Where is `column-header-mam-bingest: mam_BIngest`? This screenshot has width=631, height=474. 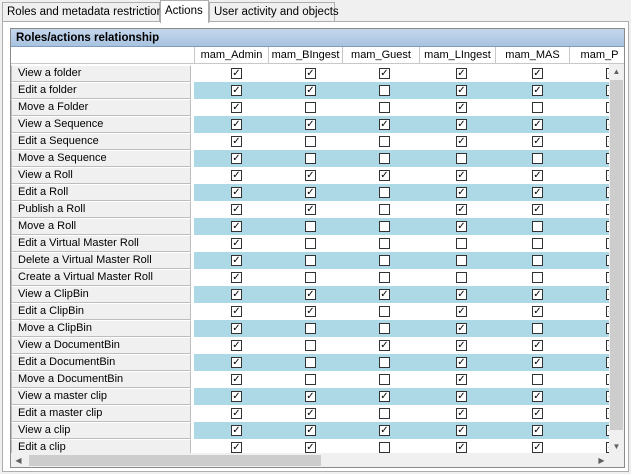 column-header-mam-bingest: mam_BIngest is located at coordinates (305, 55).